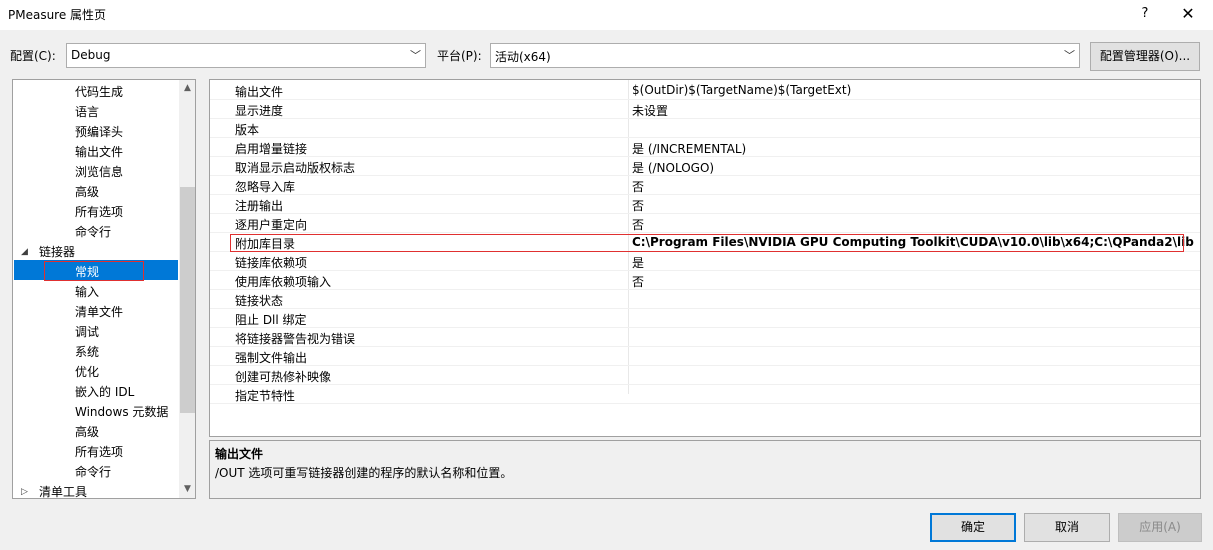 The width and height of the screenshot is (1213, 550). What do you see at coordinates (271, 358) in the screenshot?
I see `property-name: 强制文件输出` at bounding box center [271, 358].